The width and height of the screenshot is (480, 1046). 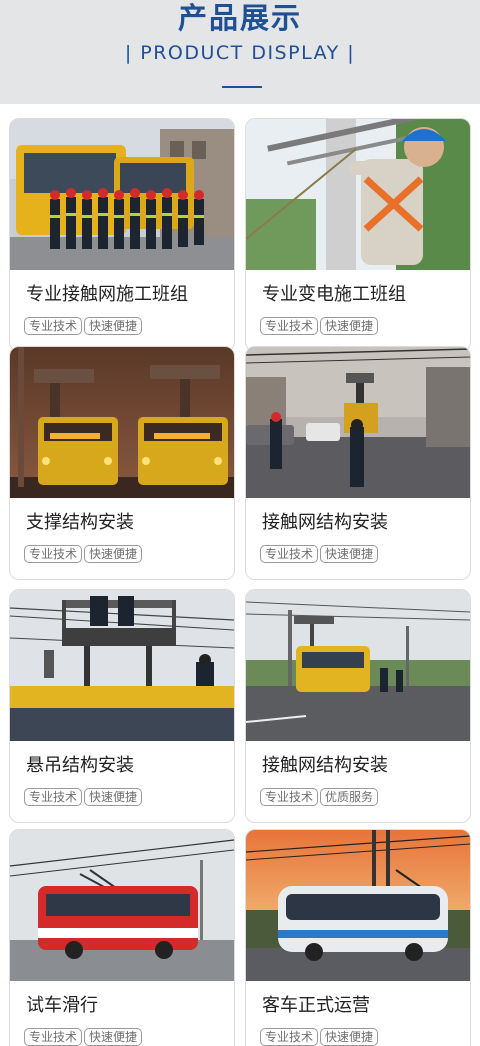 What do you see at coordinates (349, 797) in the screenshot?
I see `tag: 优质服务` at bounding box center [349, 797].